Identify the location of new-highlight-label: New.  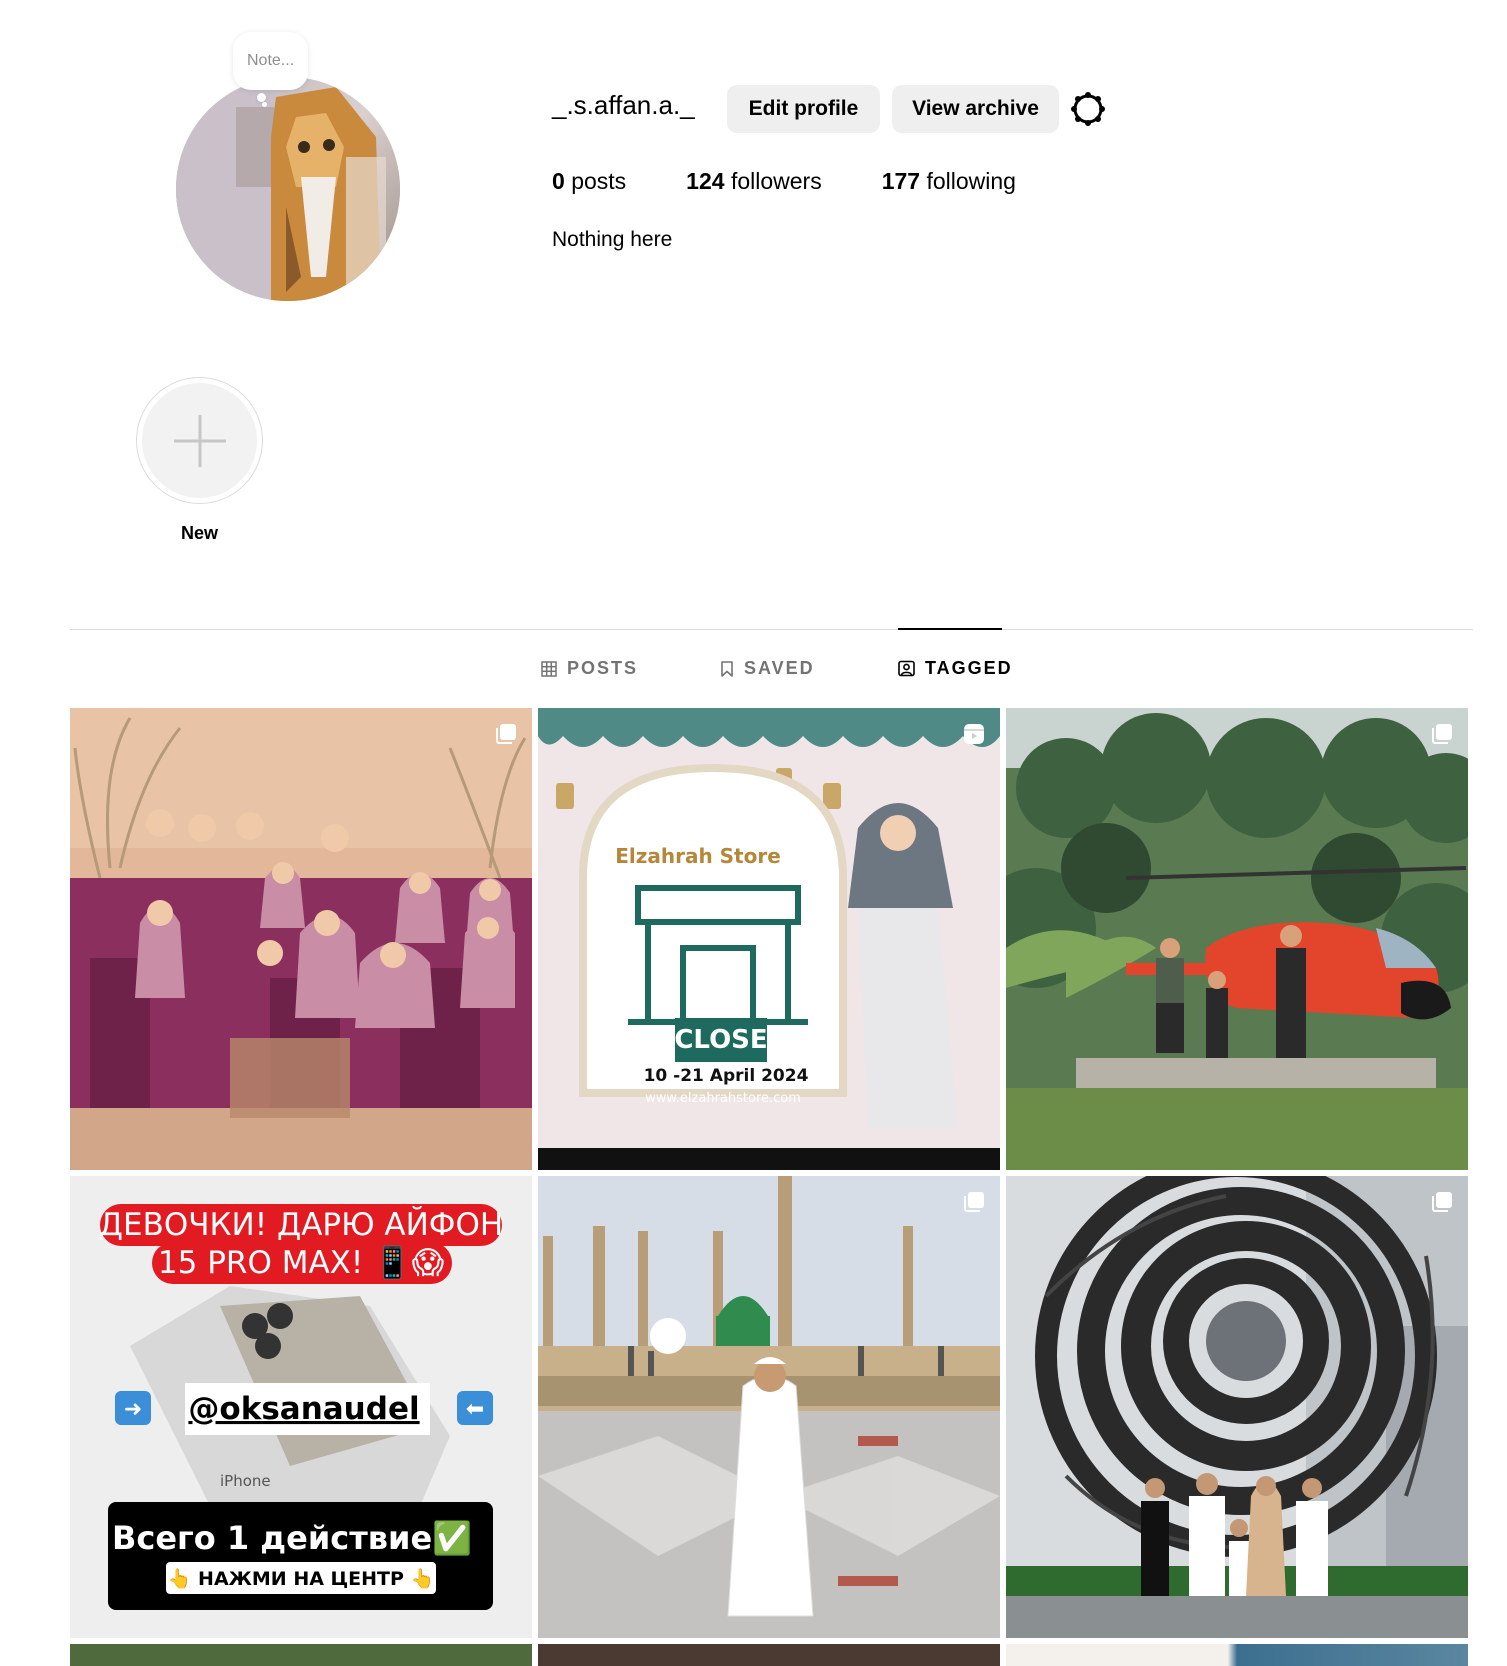
(199, 533).